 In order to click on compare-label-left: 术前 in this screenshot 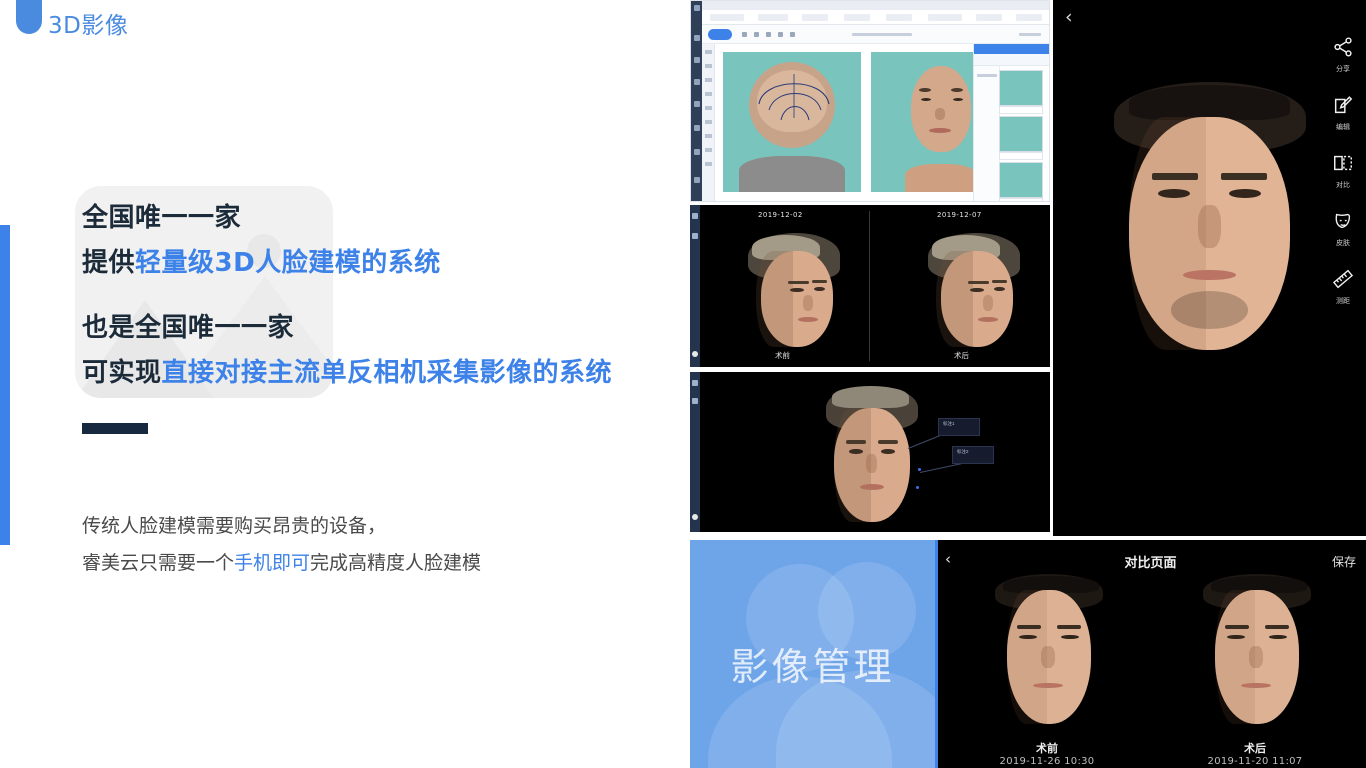, I will do `click(782, 355)`.